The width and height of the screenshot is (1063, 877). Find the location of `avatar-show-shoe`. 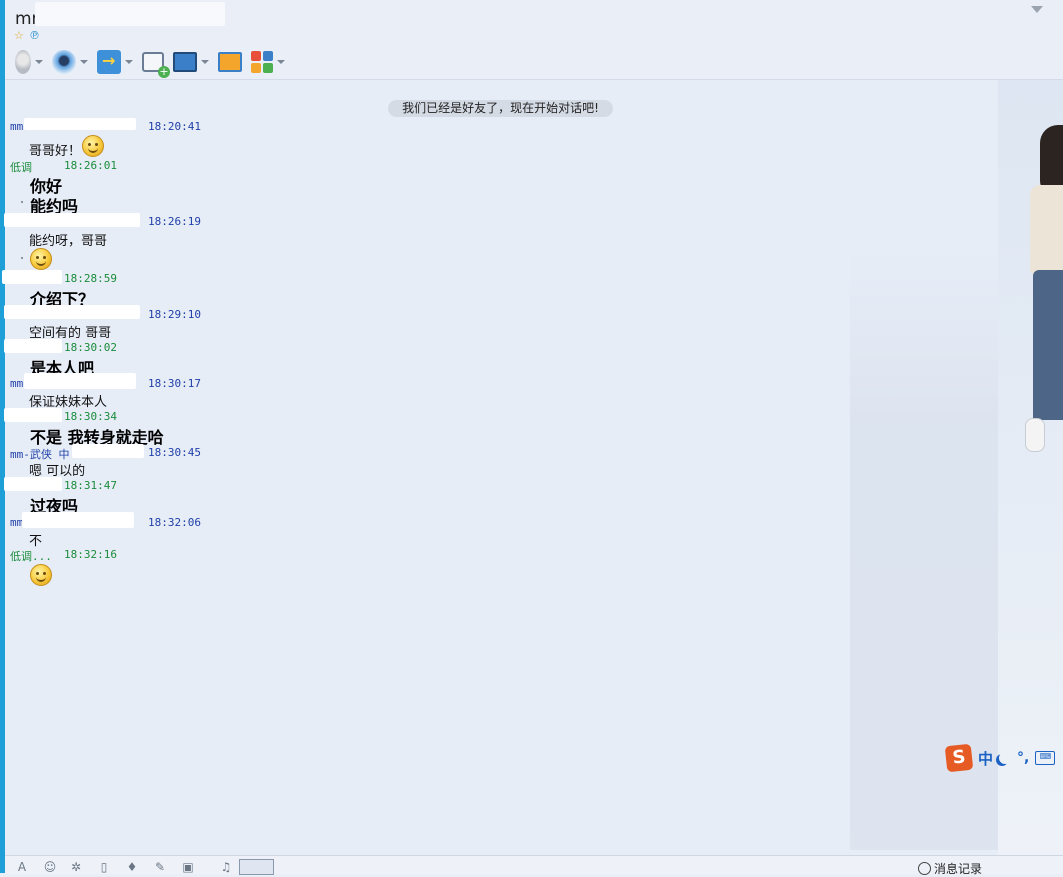

avatar-show-shoe is located at coordinates (1035, 435).